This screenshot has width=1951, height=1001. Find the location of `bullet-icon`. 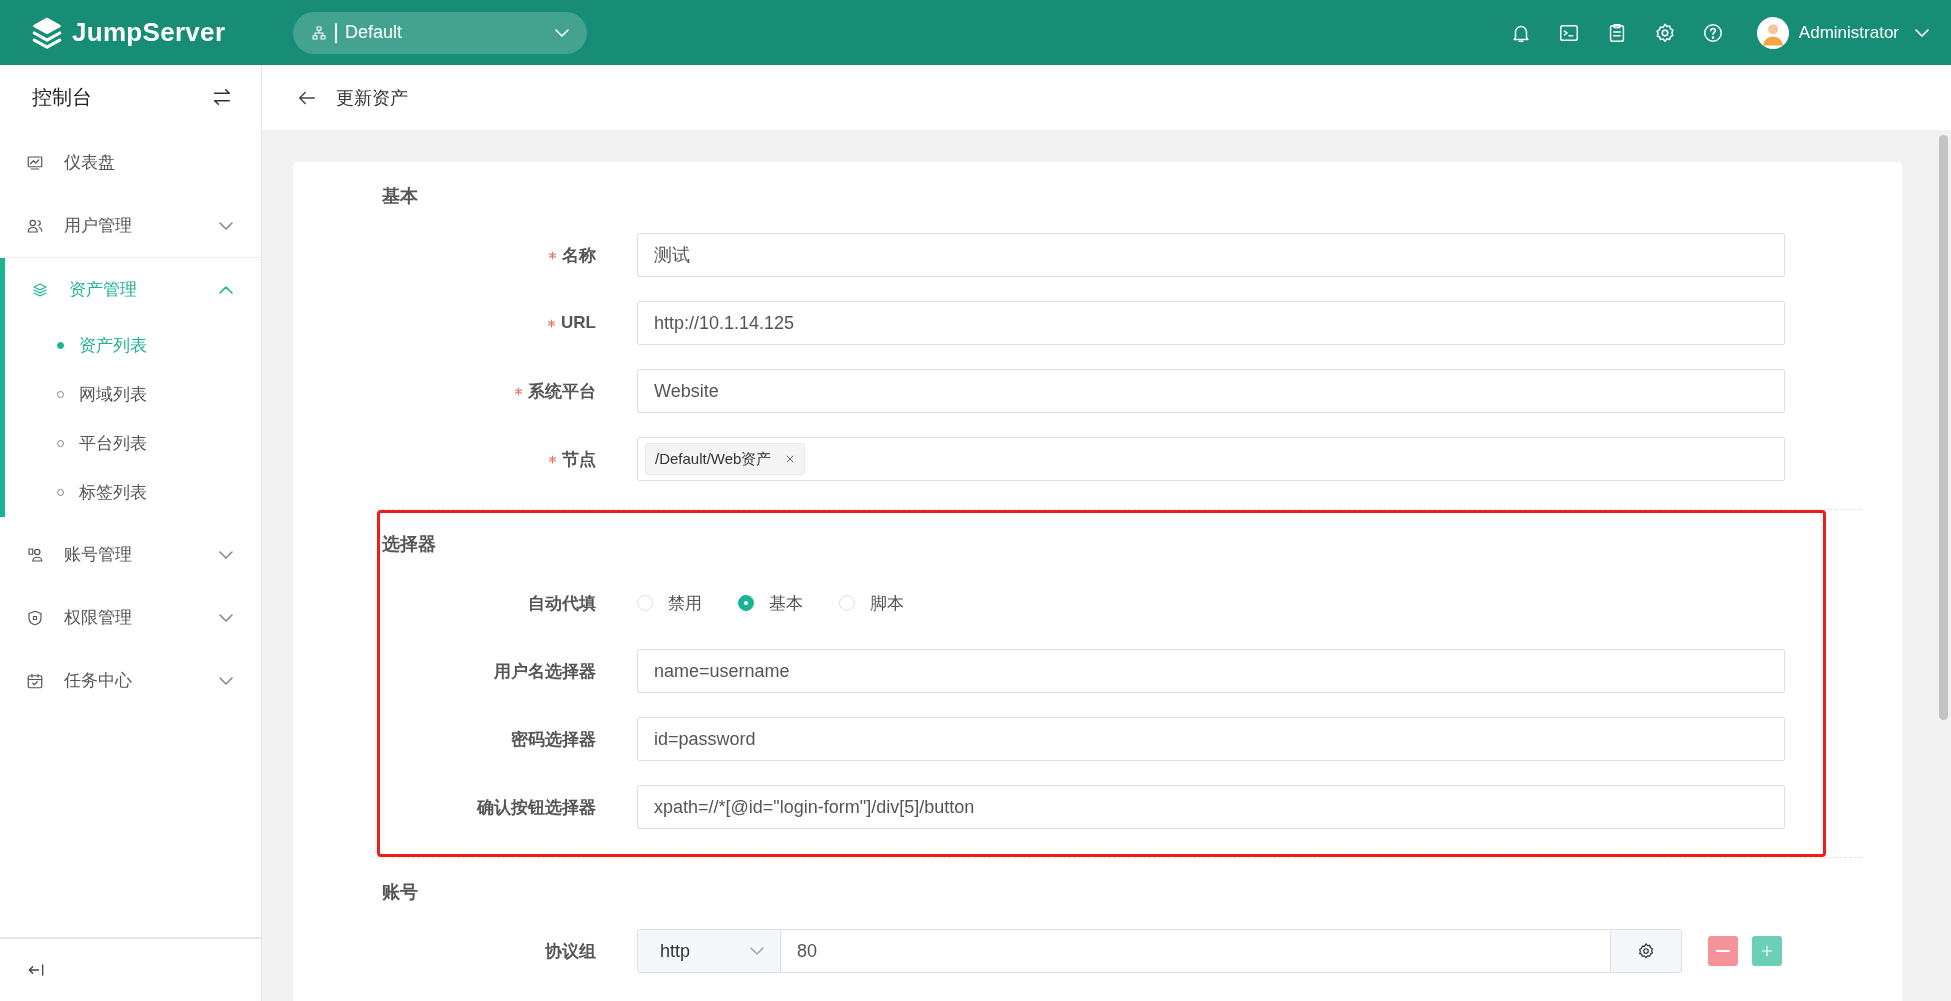

bullet-icon is located at coordinates (60, 345).